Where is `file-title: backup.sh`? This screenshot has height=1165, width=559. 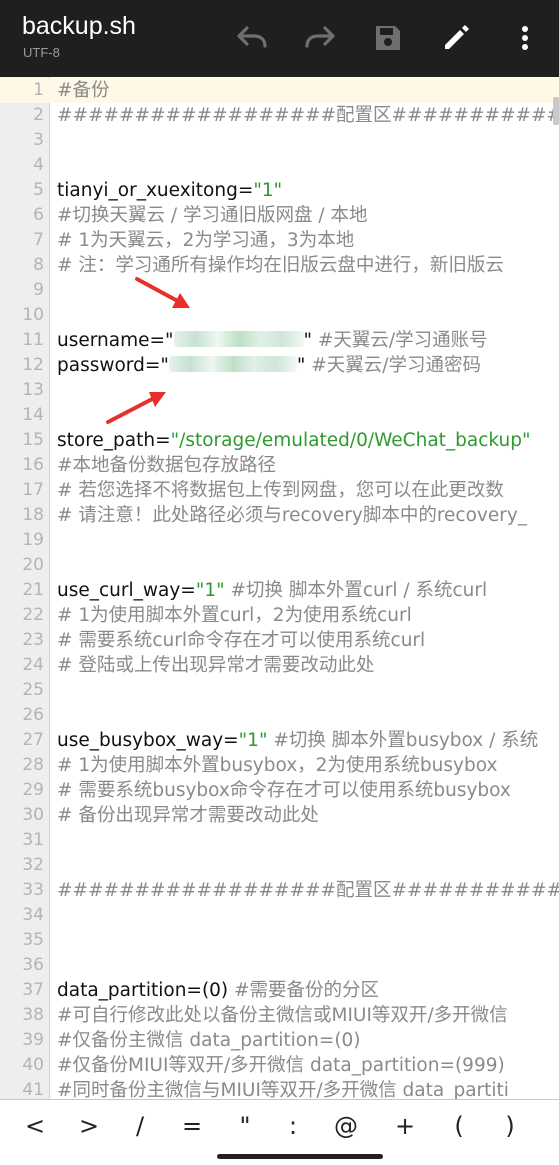 file-title: backup.sh is located at coordinates (79, 26).